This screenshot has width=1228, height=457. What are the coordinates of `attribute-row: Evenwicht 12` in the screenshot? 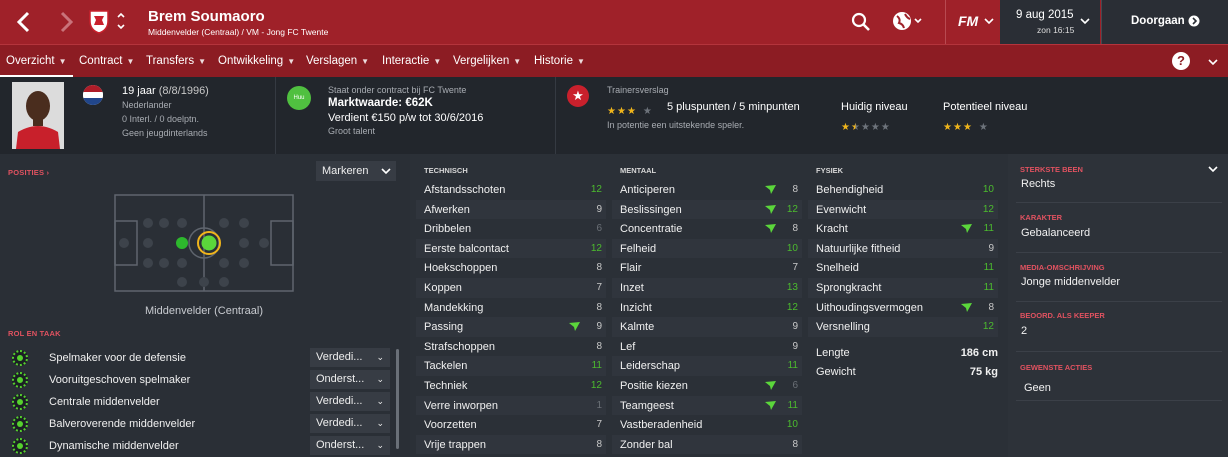 It's located at (903, 209).